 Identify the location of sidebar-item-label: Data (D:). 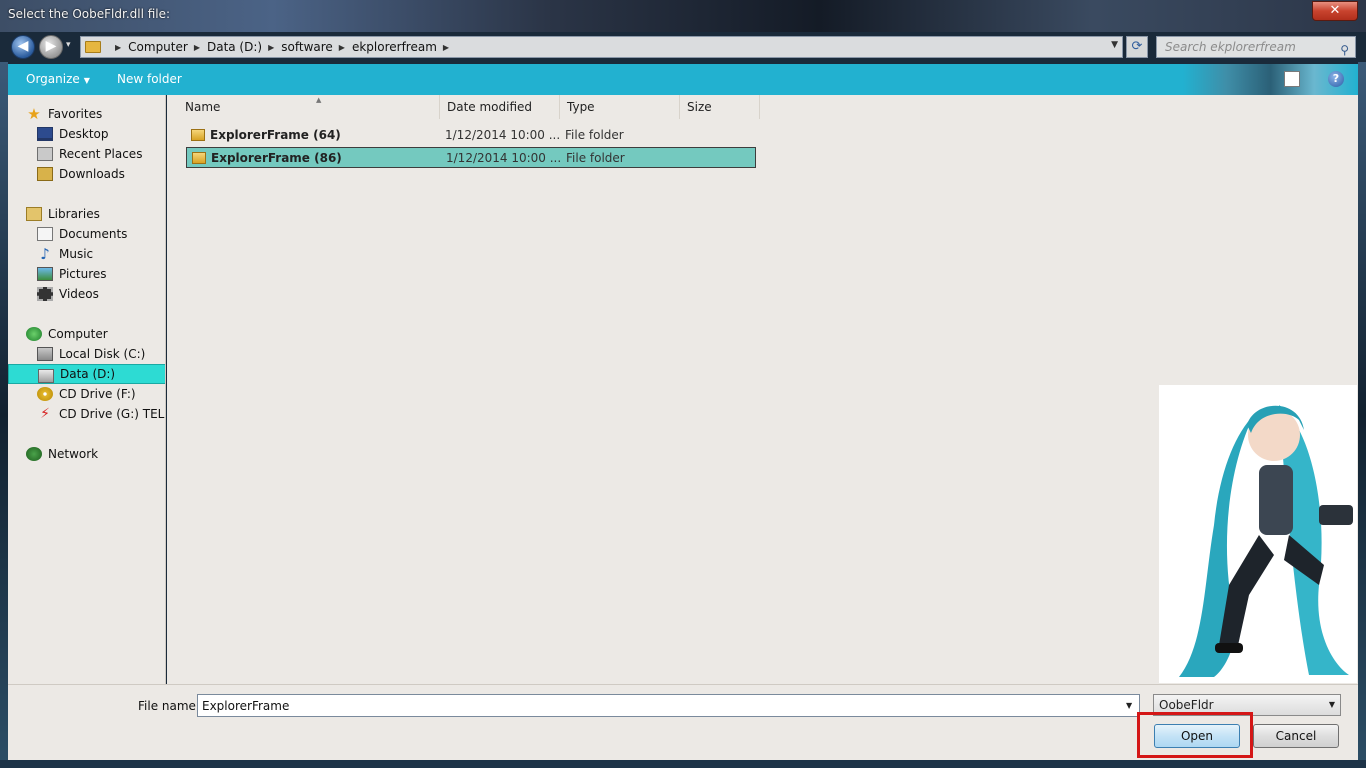
(88, 374).